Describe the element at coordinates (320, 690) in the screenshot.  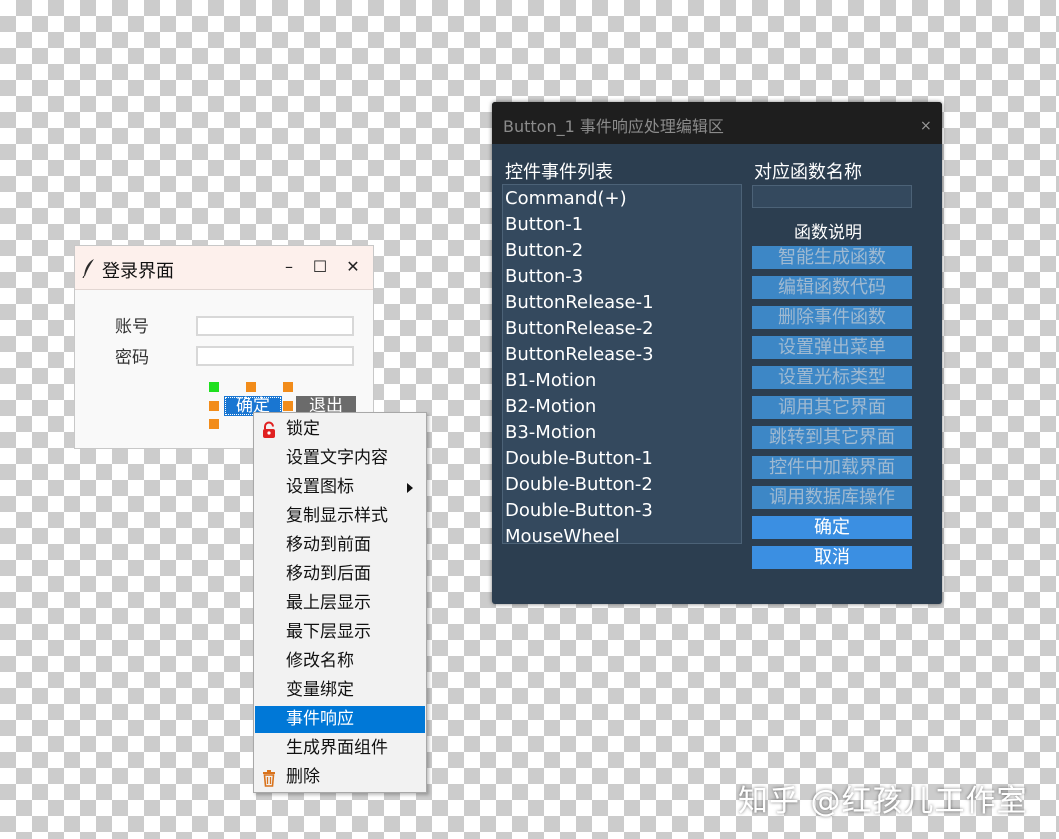
I see `menu-item-label: 变量绑定` at that location.